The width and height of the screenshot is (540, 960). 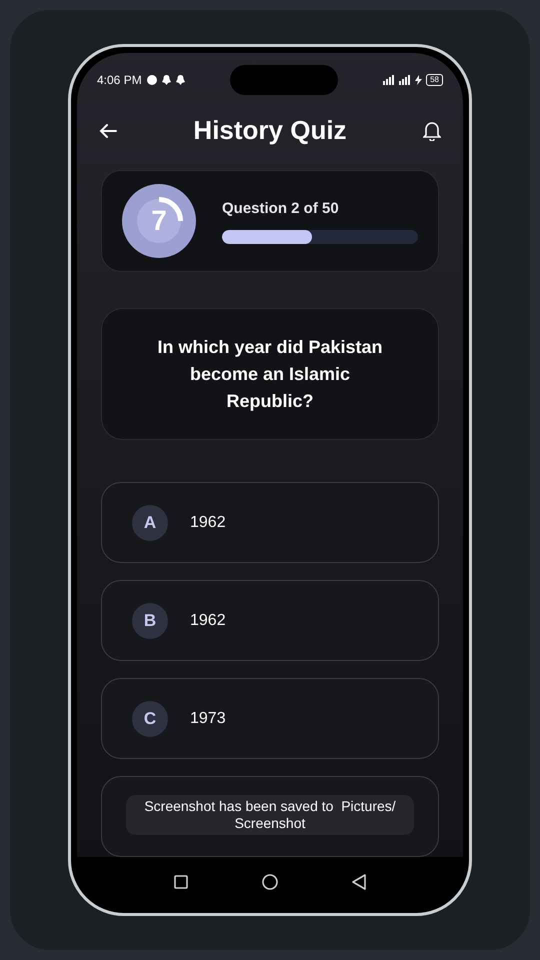 I want to click on question-counter: Question 2 of 50, so click(x=281, y=208).